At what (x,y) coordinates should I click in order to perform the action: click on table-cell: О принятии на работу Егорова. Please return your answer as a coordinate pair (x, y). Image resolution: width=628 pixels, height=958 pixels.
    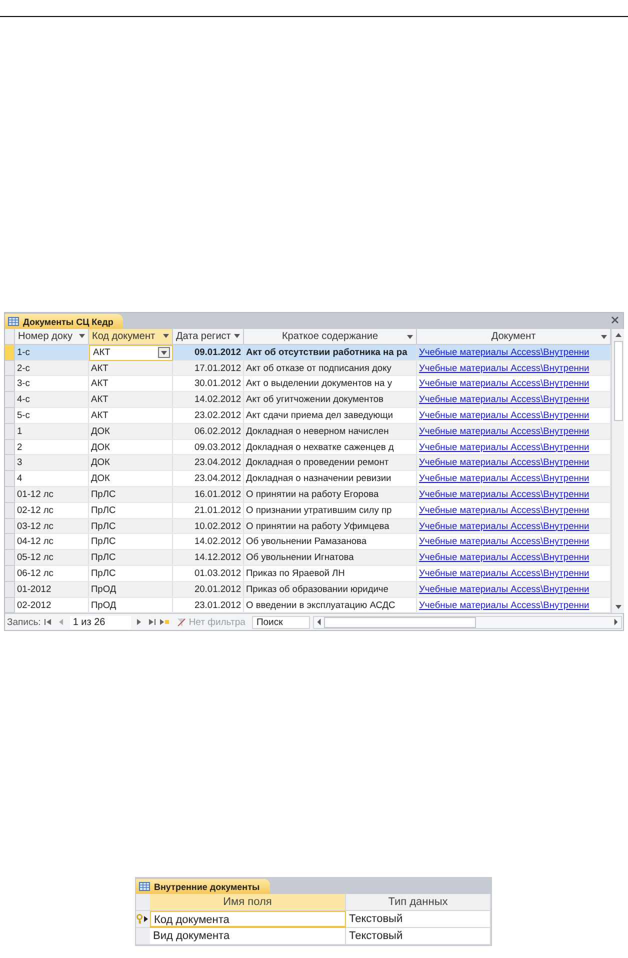
    Looking at the image, I should click on (330, 494).